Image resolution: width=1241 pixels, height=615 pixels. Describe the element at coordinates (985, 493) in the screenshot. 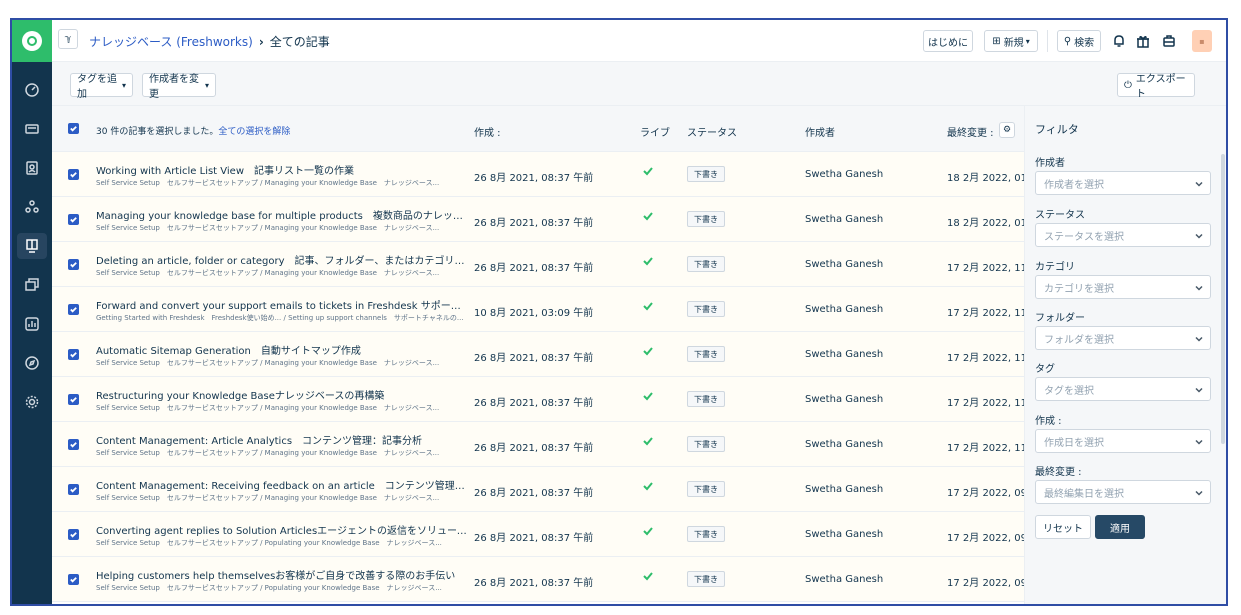

I see `modified-date: 17 2月 2022, 09:51` at that location.